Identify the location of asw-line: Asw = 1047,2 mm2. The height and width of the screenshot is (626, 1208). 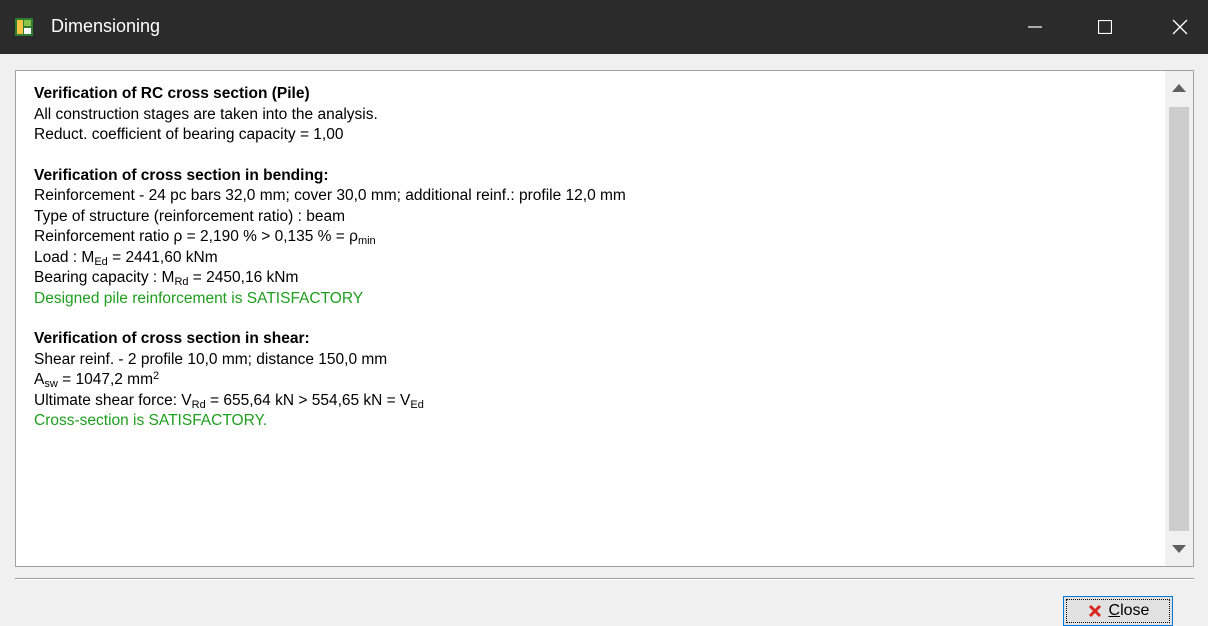
(97, 380).